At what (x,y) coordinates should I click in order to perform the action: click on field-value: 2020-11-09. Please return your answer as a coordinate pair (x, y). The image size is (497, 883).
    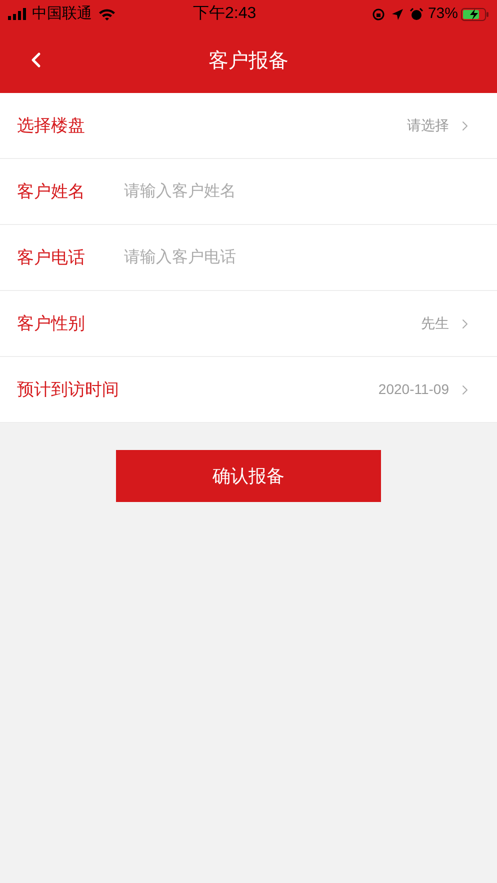
    Looking at the image, I should click on (413, 389).